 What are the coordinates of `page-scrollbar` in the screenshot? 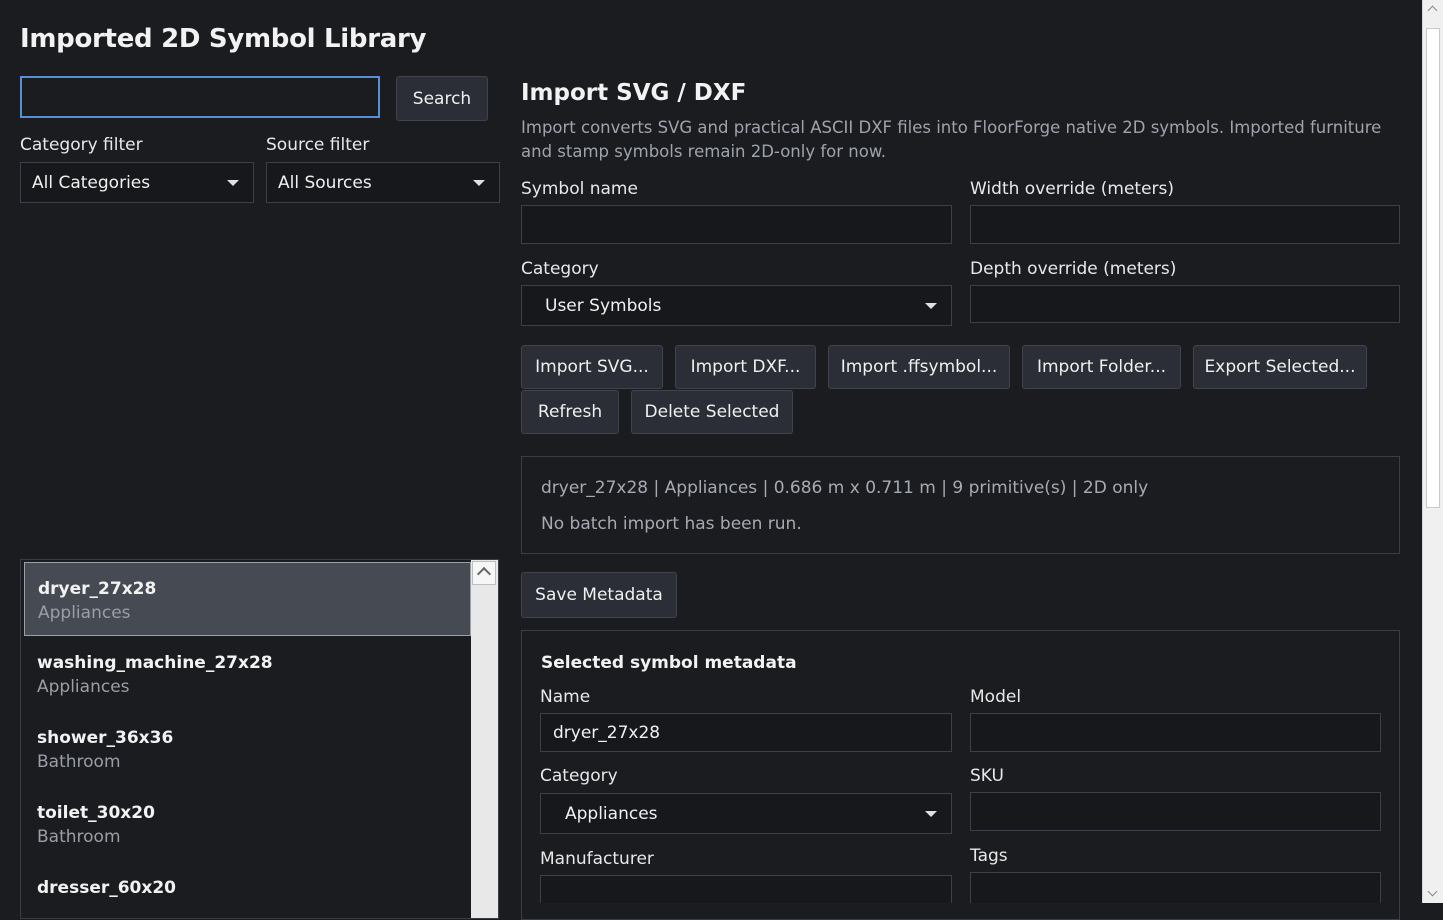 It's located at (1432, 451).